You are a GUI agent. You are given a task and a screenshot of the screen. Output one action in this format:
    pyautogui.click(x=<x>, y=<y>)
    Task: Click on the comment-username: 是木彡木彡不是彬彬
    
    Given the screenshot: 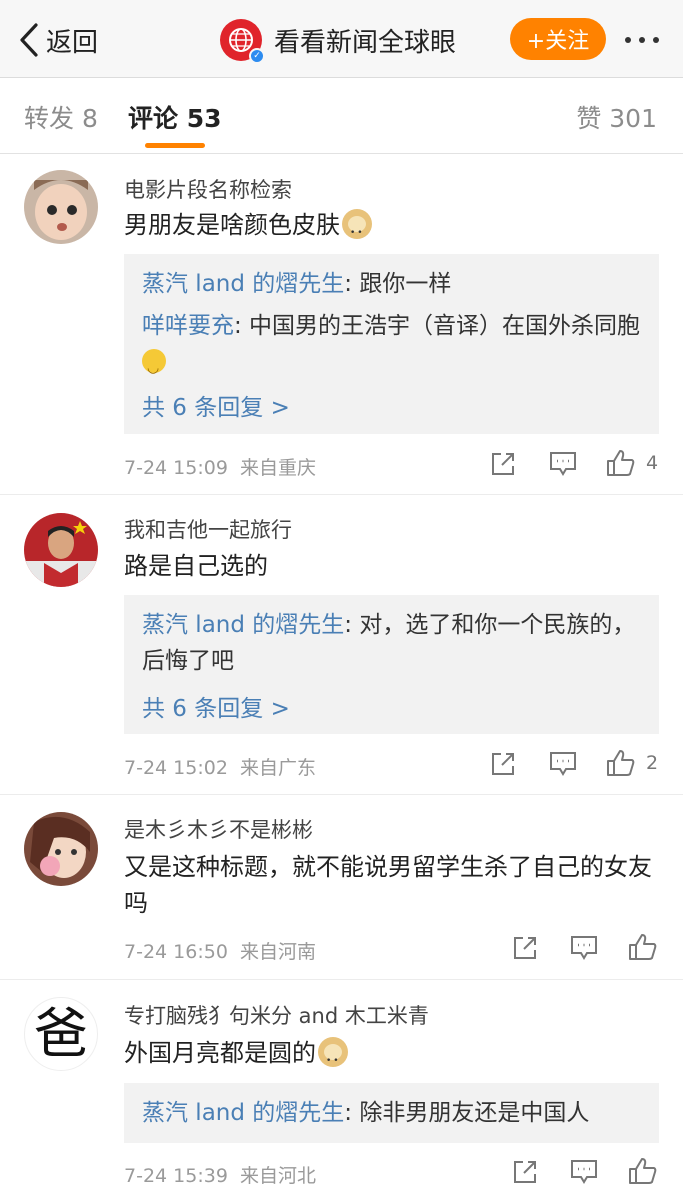 What is the action you would take?
    pyautogui.click(x=218, y=829)
    